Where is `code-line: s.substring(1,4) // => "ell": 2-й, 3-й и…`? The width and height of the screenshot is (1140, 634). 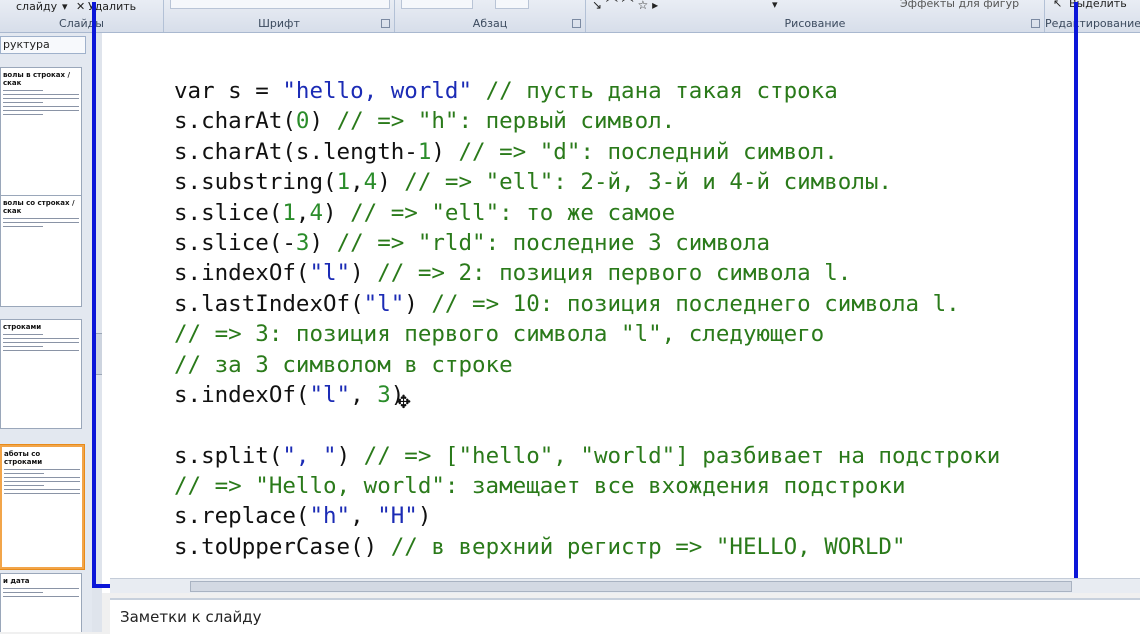
code-line: s.substring(1,4) // => "ell": 2-й, 3-й и… is located at coordinates (587, 182).